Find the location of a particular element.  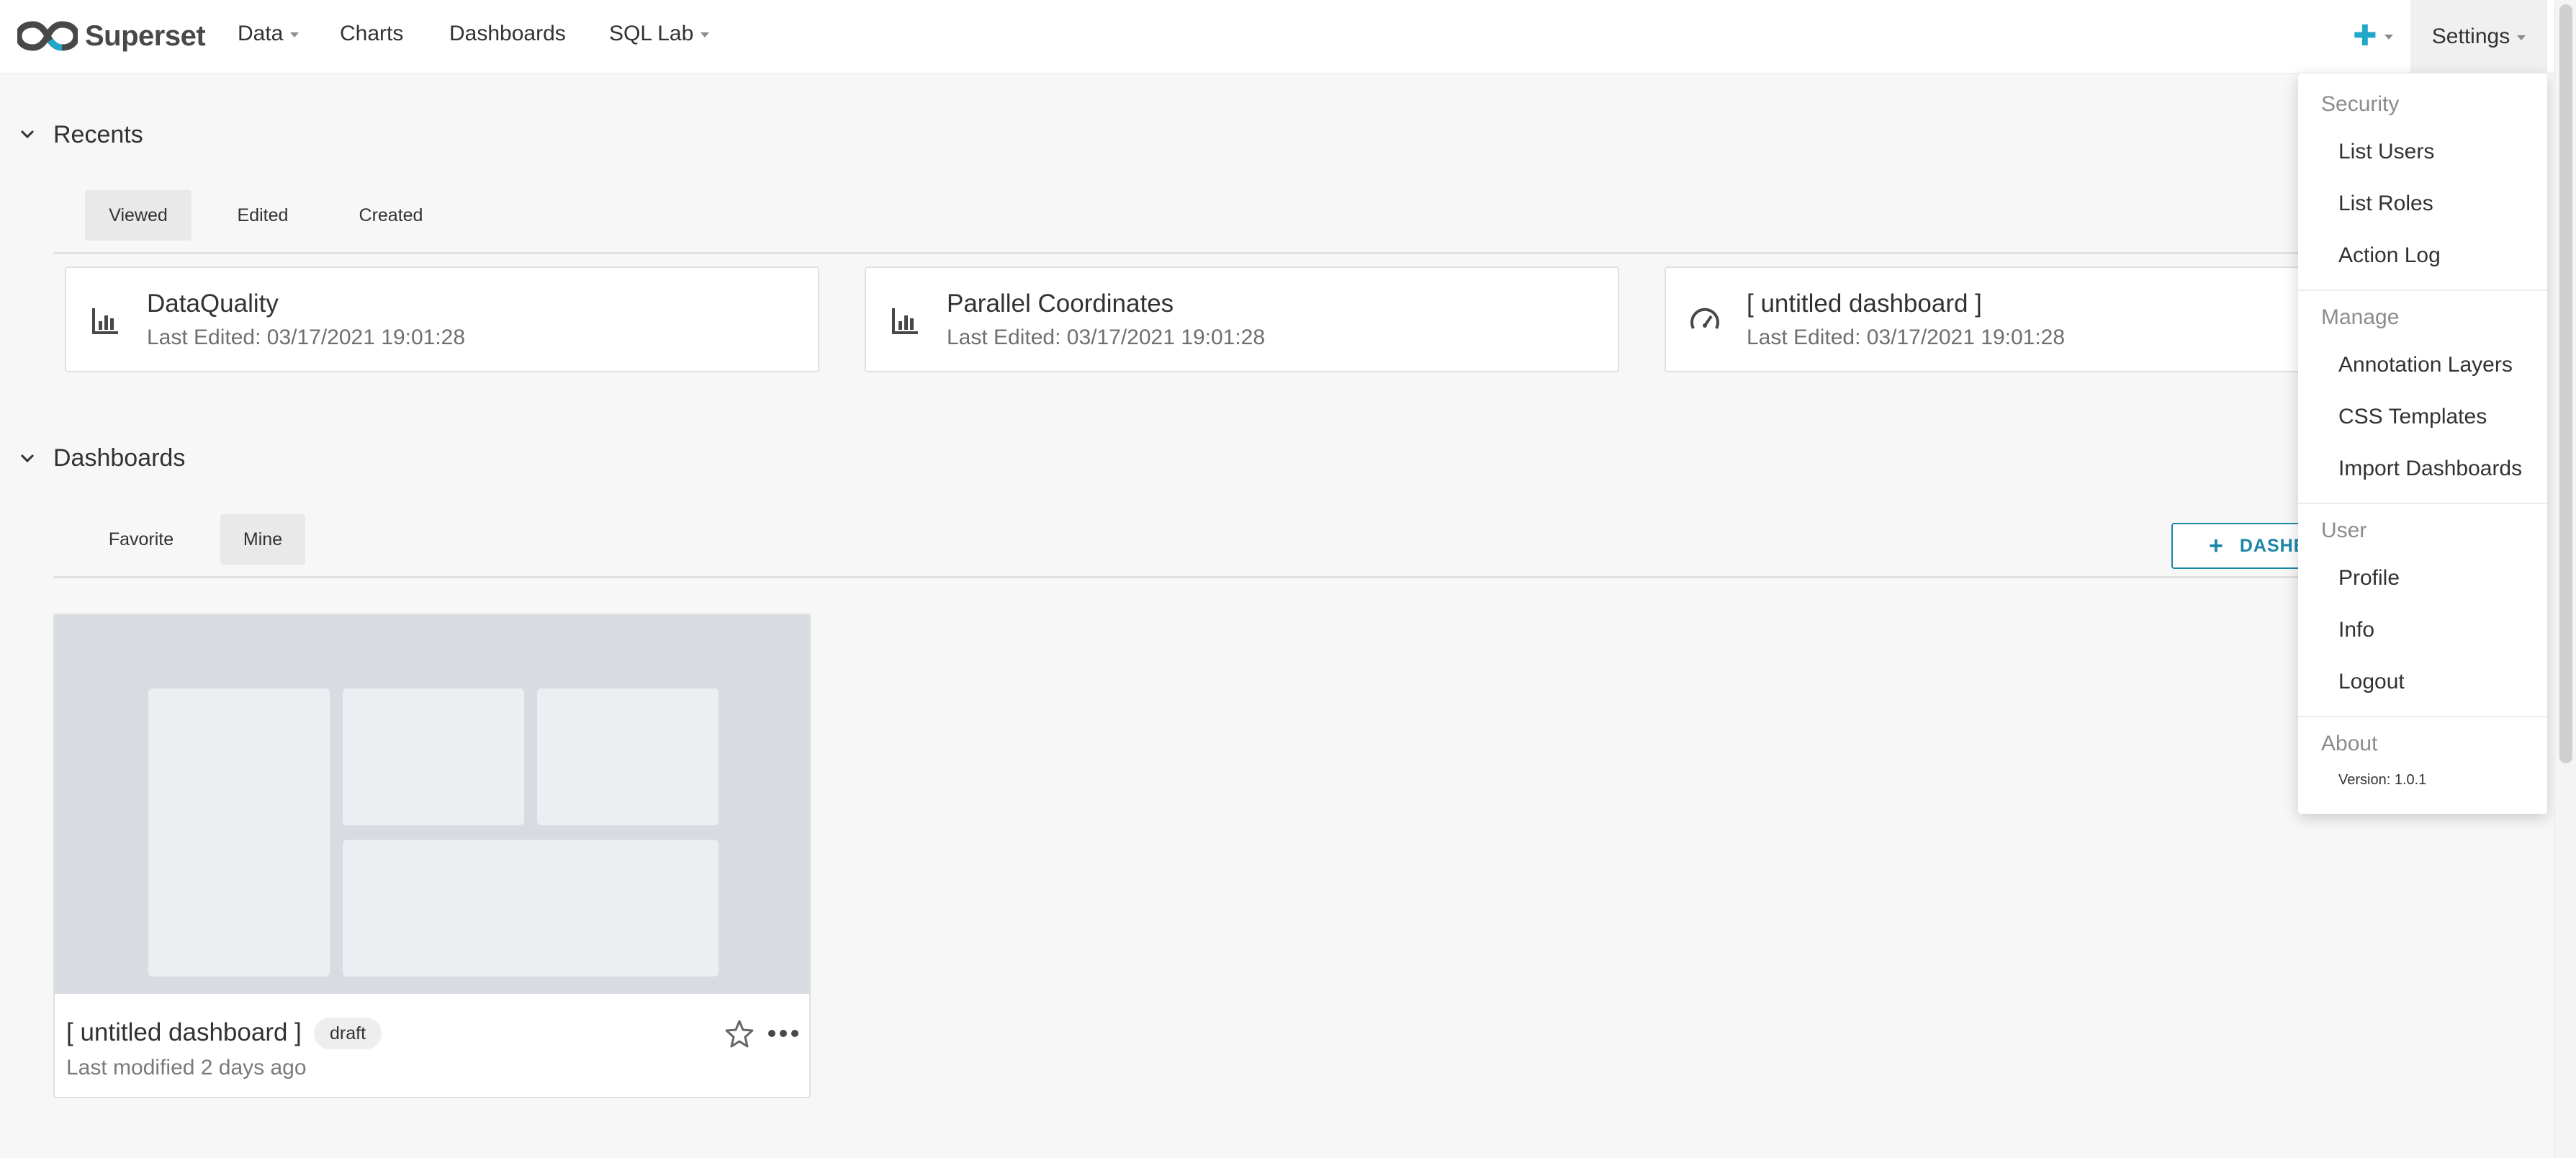

star-icon is located at coordinates (739, 1034).